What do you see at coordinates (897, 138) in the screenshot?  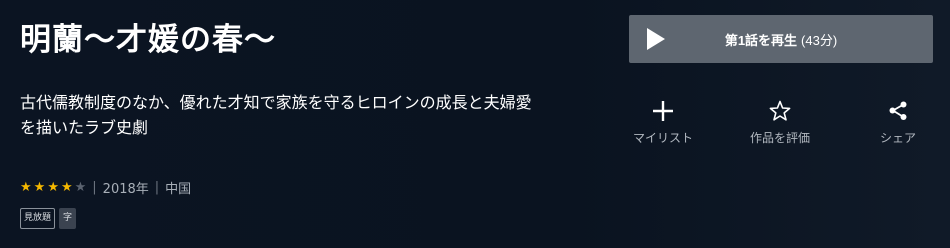 I see `share-label: シェア` at bounding box center [897, 138].